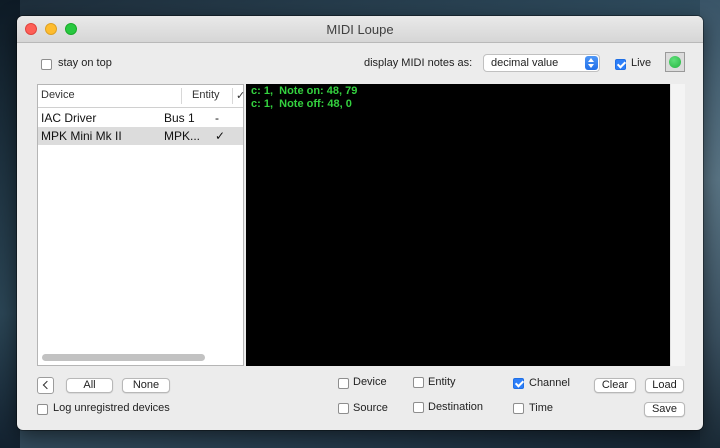 The height and width of the screenshot is (448, 720). What do you see at coordinates (370, 408) in the screenshot?
I see `filter-source-label: Source` at bounding box center [370, 408].